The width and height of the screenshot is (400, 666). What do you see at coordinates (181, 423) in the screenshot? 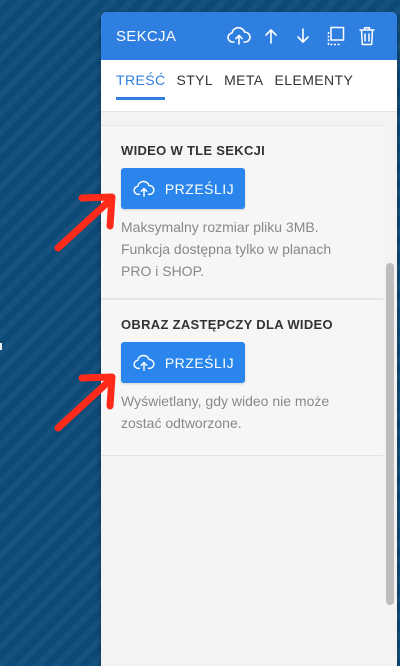
I see `hint-line: zostać odtworzone.` at bounding box center [181, 423].